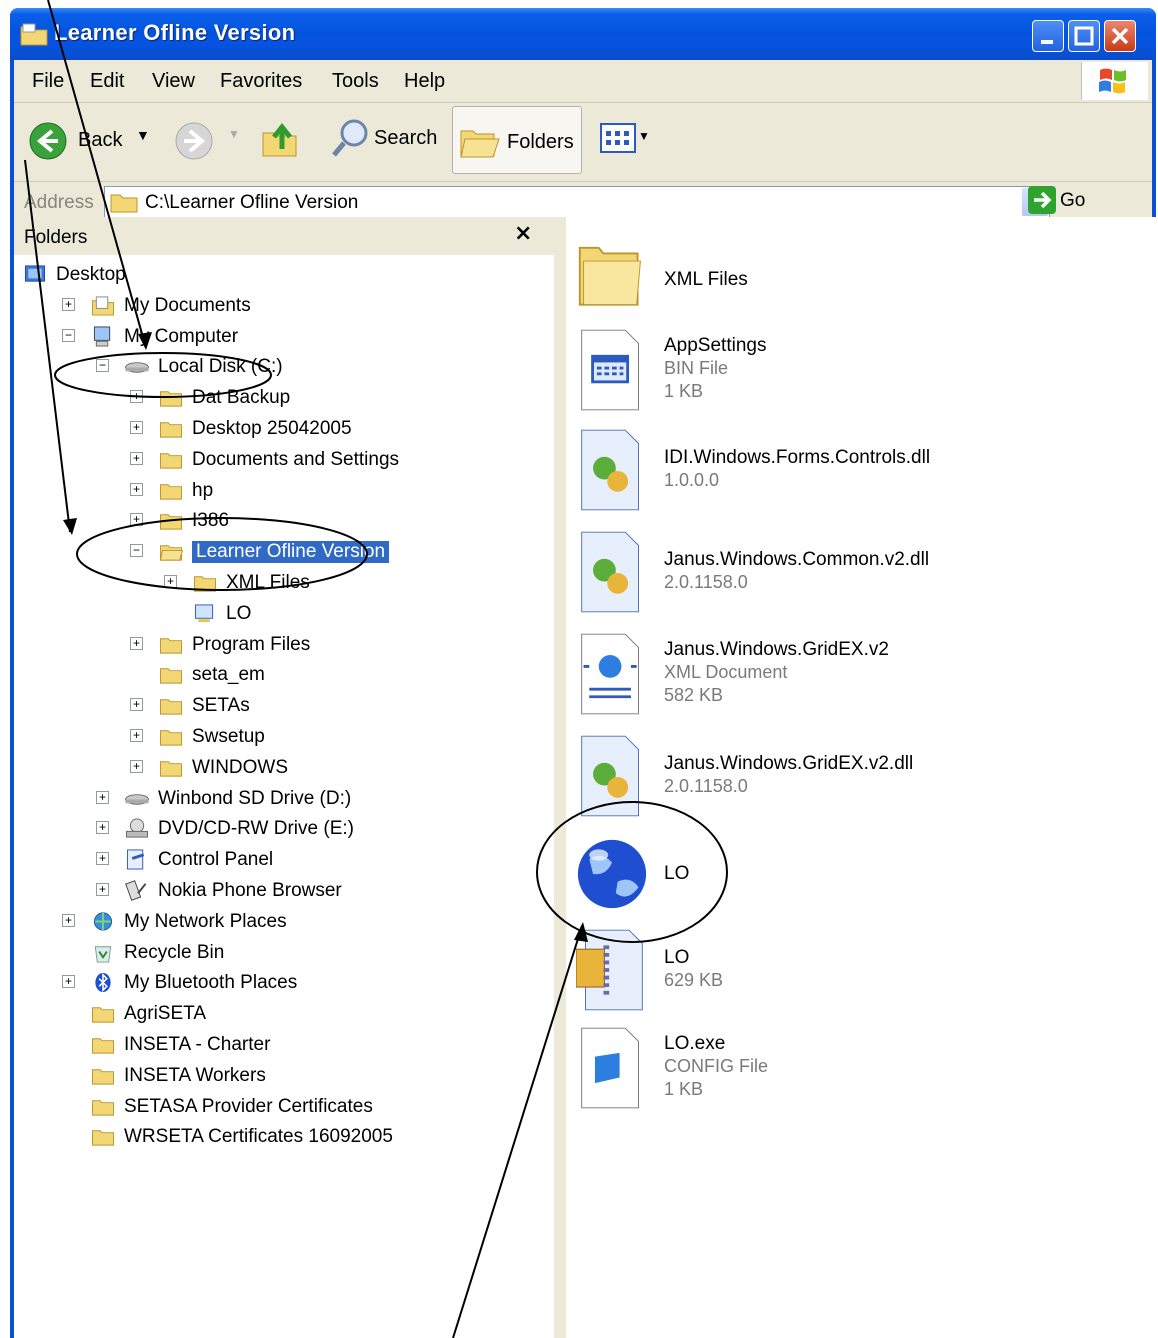 This screenshot has height=1338, width=1158. Describe the element at coordinates (1042, 200) in the screenshot. I see `go-arrow-icon` at that location.